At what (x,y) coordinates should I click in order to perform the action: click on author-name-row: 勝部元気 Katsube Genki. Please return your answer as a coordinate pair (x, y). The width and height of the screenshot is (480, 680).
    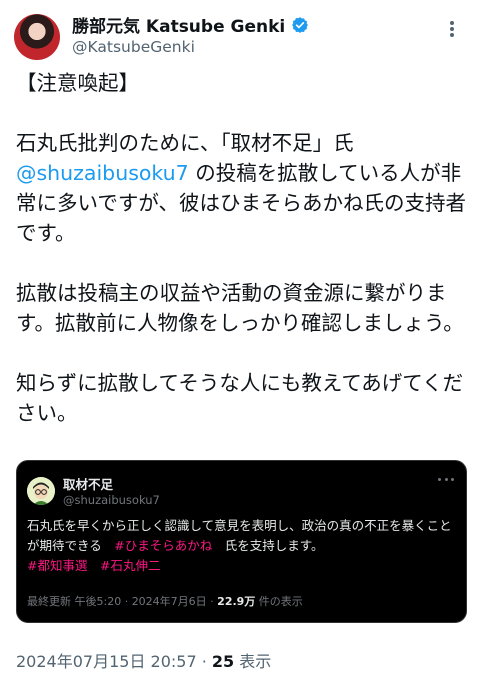
    Looking at the image, I should click on (190, 24).